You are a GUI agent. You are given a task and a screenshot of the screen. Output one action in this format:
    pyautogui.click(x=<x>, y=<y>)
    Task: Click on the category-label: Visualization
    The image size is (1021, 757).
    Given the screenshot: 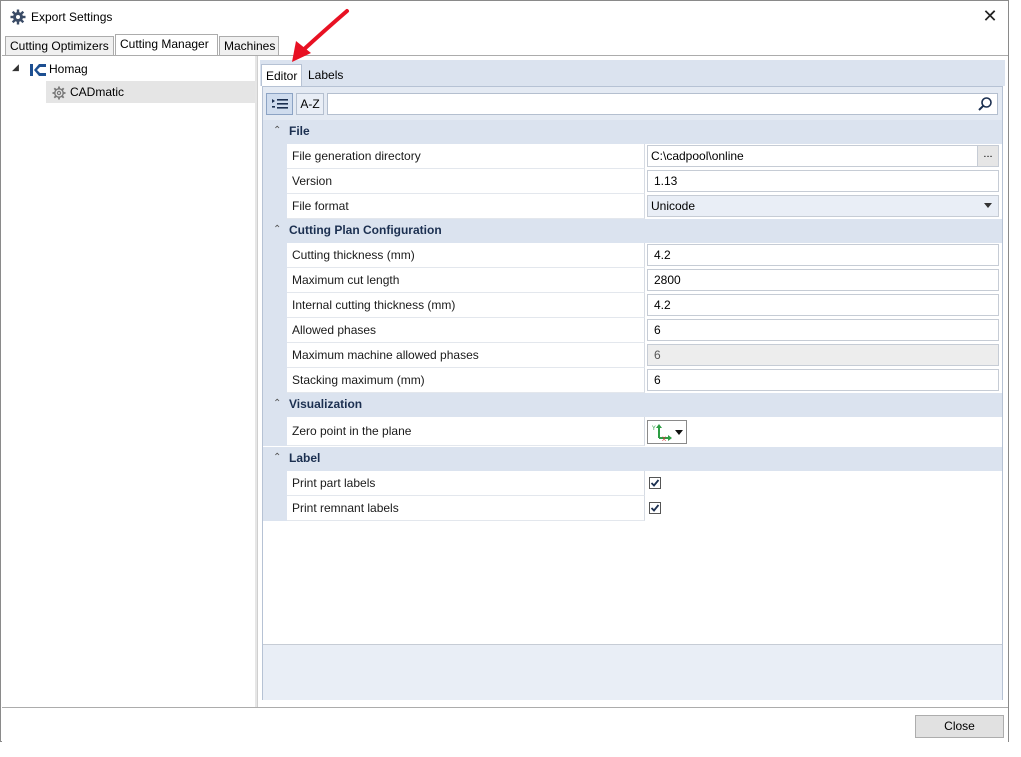 What is the action you would take?
    pyautogui.click(x=326, y=404)
    